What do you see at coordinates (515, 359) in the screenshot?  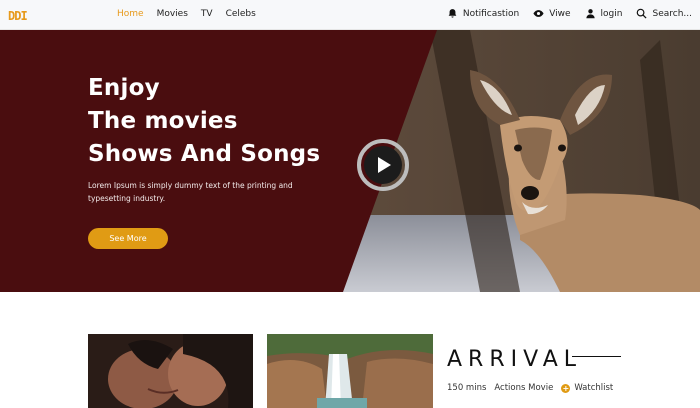 I see `movie-title: ARRIVAL` at bounding box center [515, 359].